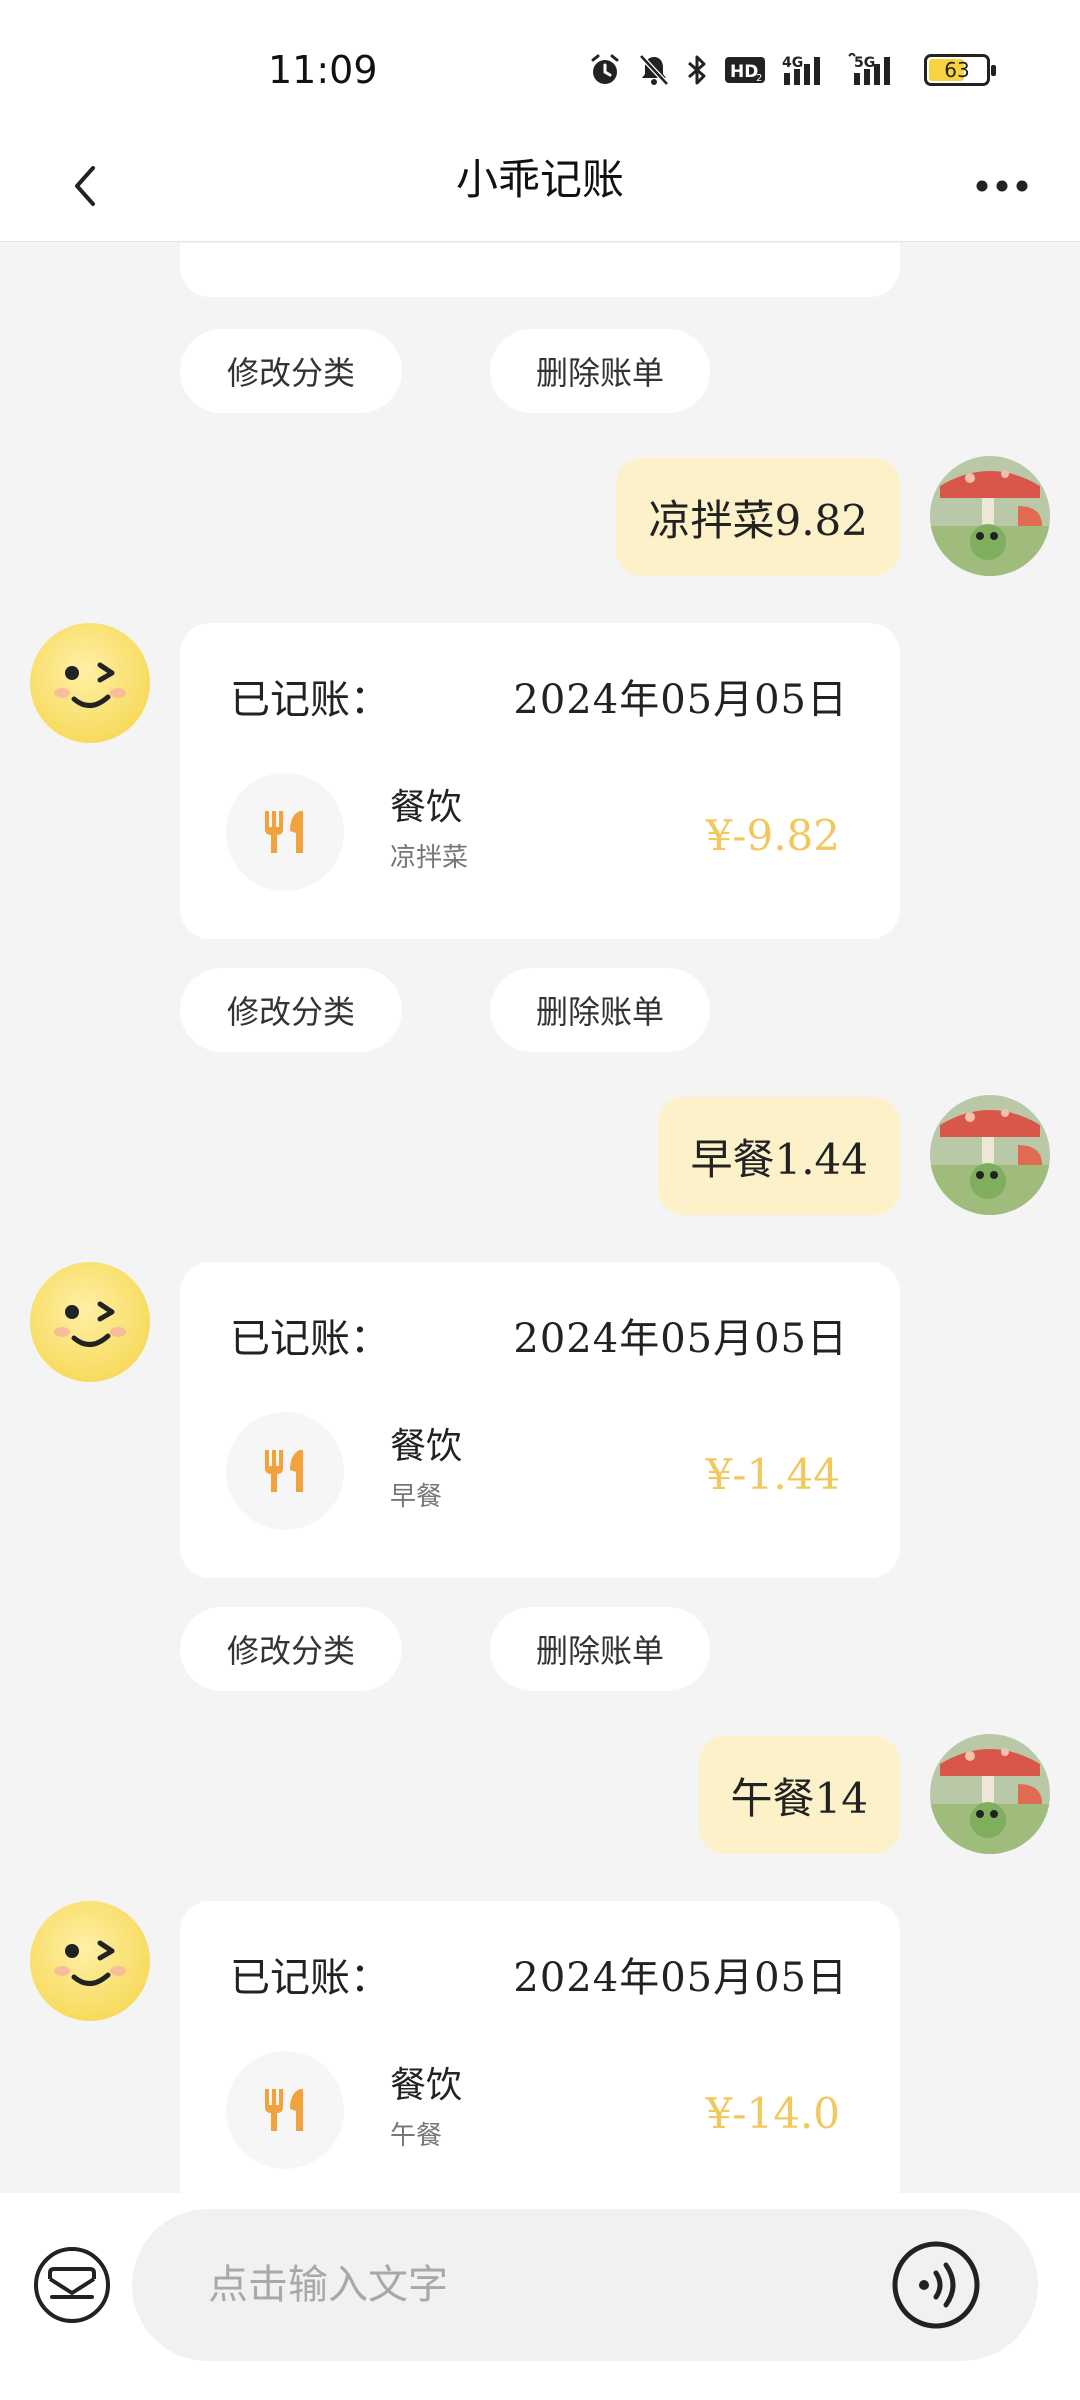 The width and height of the screenshot is (1080, 2400). Describe the element at coordinates (540, 781) in the screenshot. I see `record-card: 已记账： 2024年05月05日 餐饮 凉拌菜 ¥-9.82` at that location.